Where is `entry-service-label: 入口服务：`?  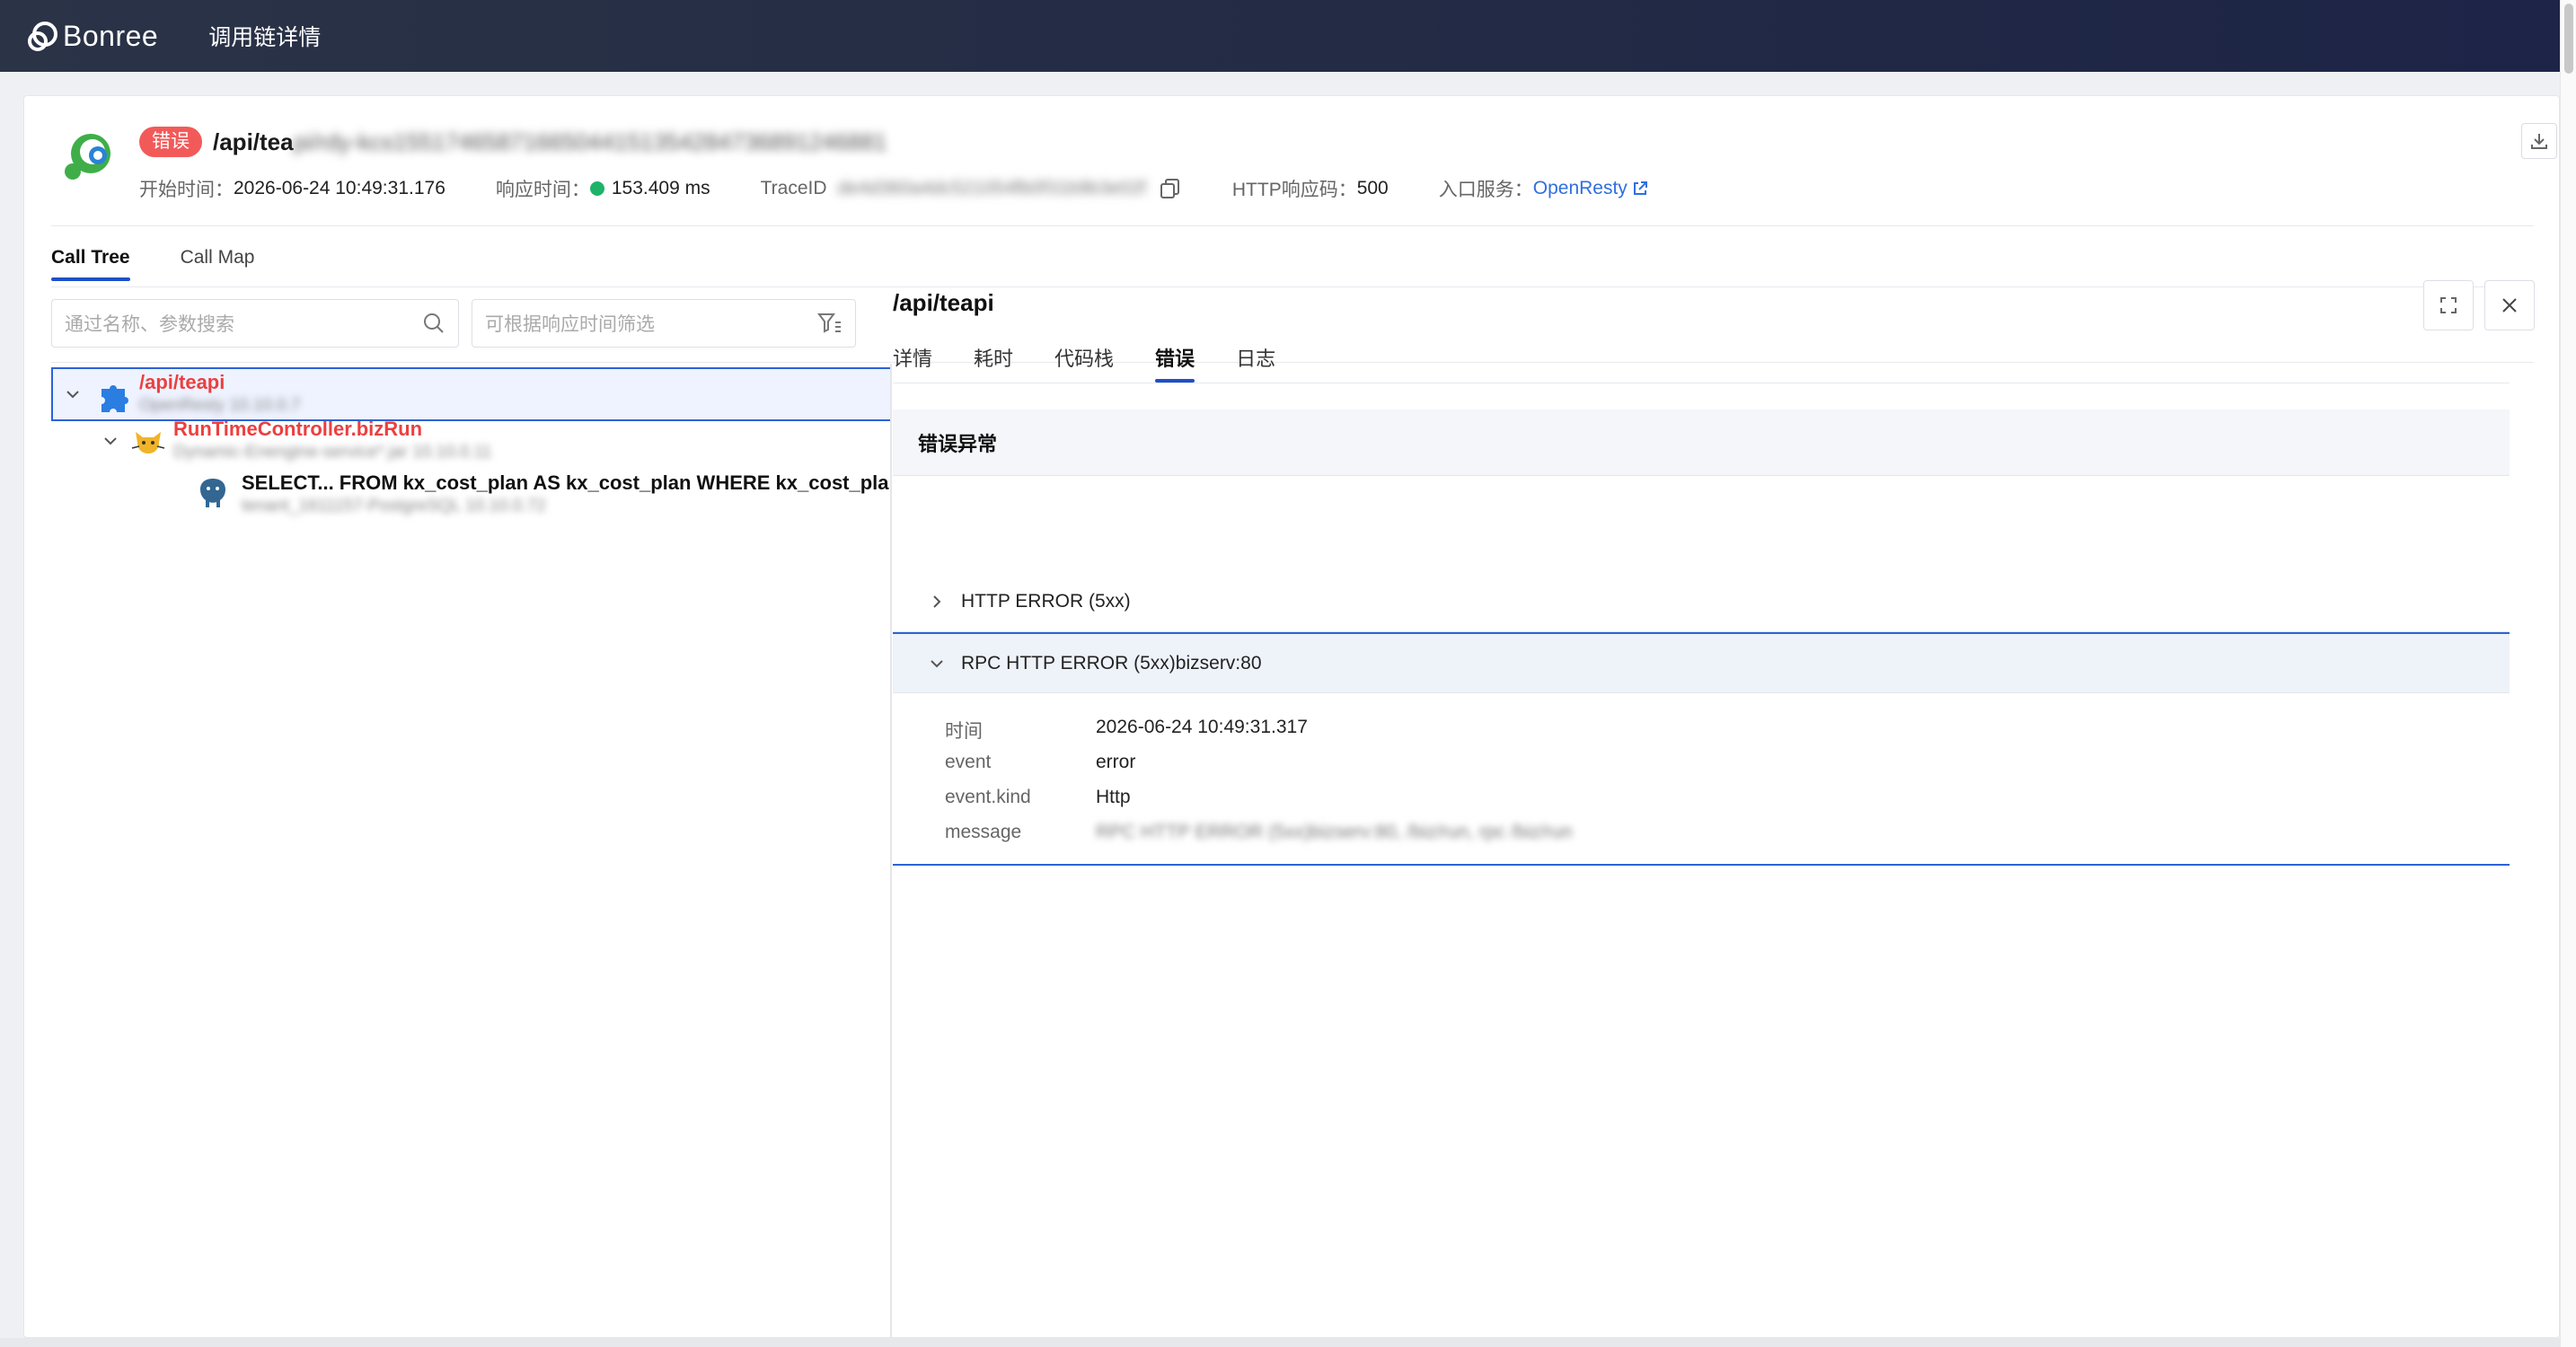
entry-service-label: 入口服务： is located at coordinates (1485, 190).